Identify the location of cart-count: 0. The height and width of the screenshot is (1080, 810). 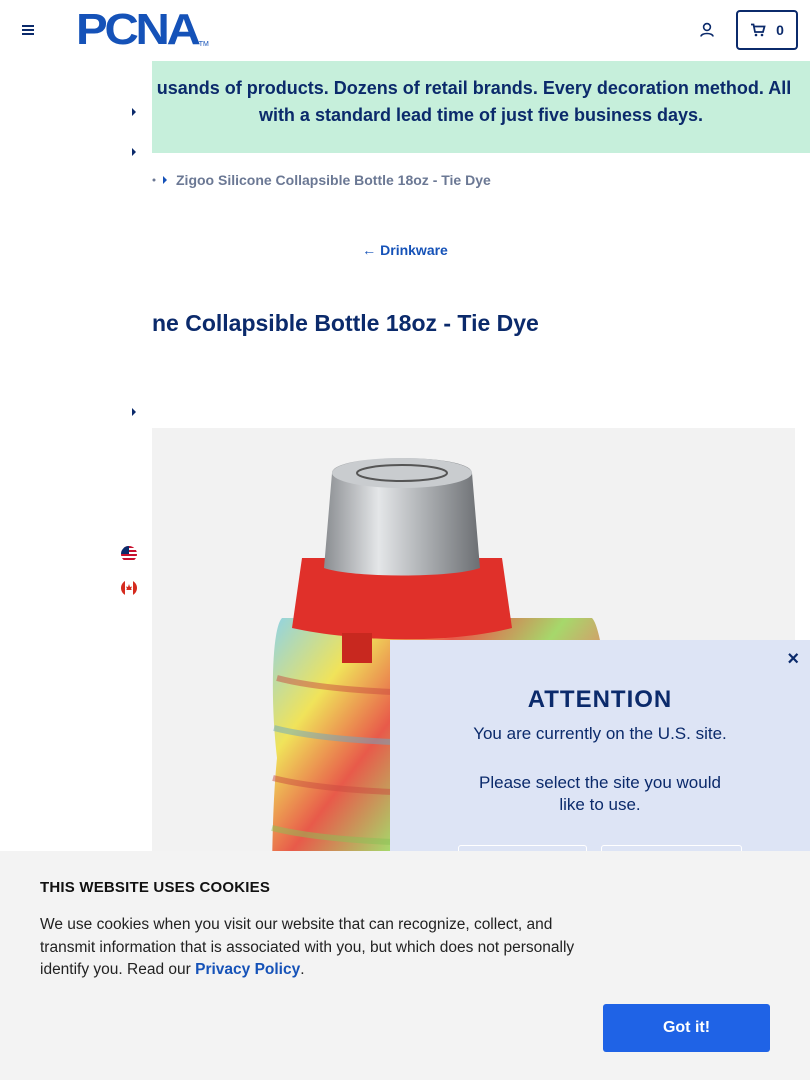
(780, 30).